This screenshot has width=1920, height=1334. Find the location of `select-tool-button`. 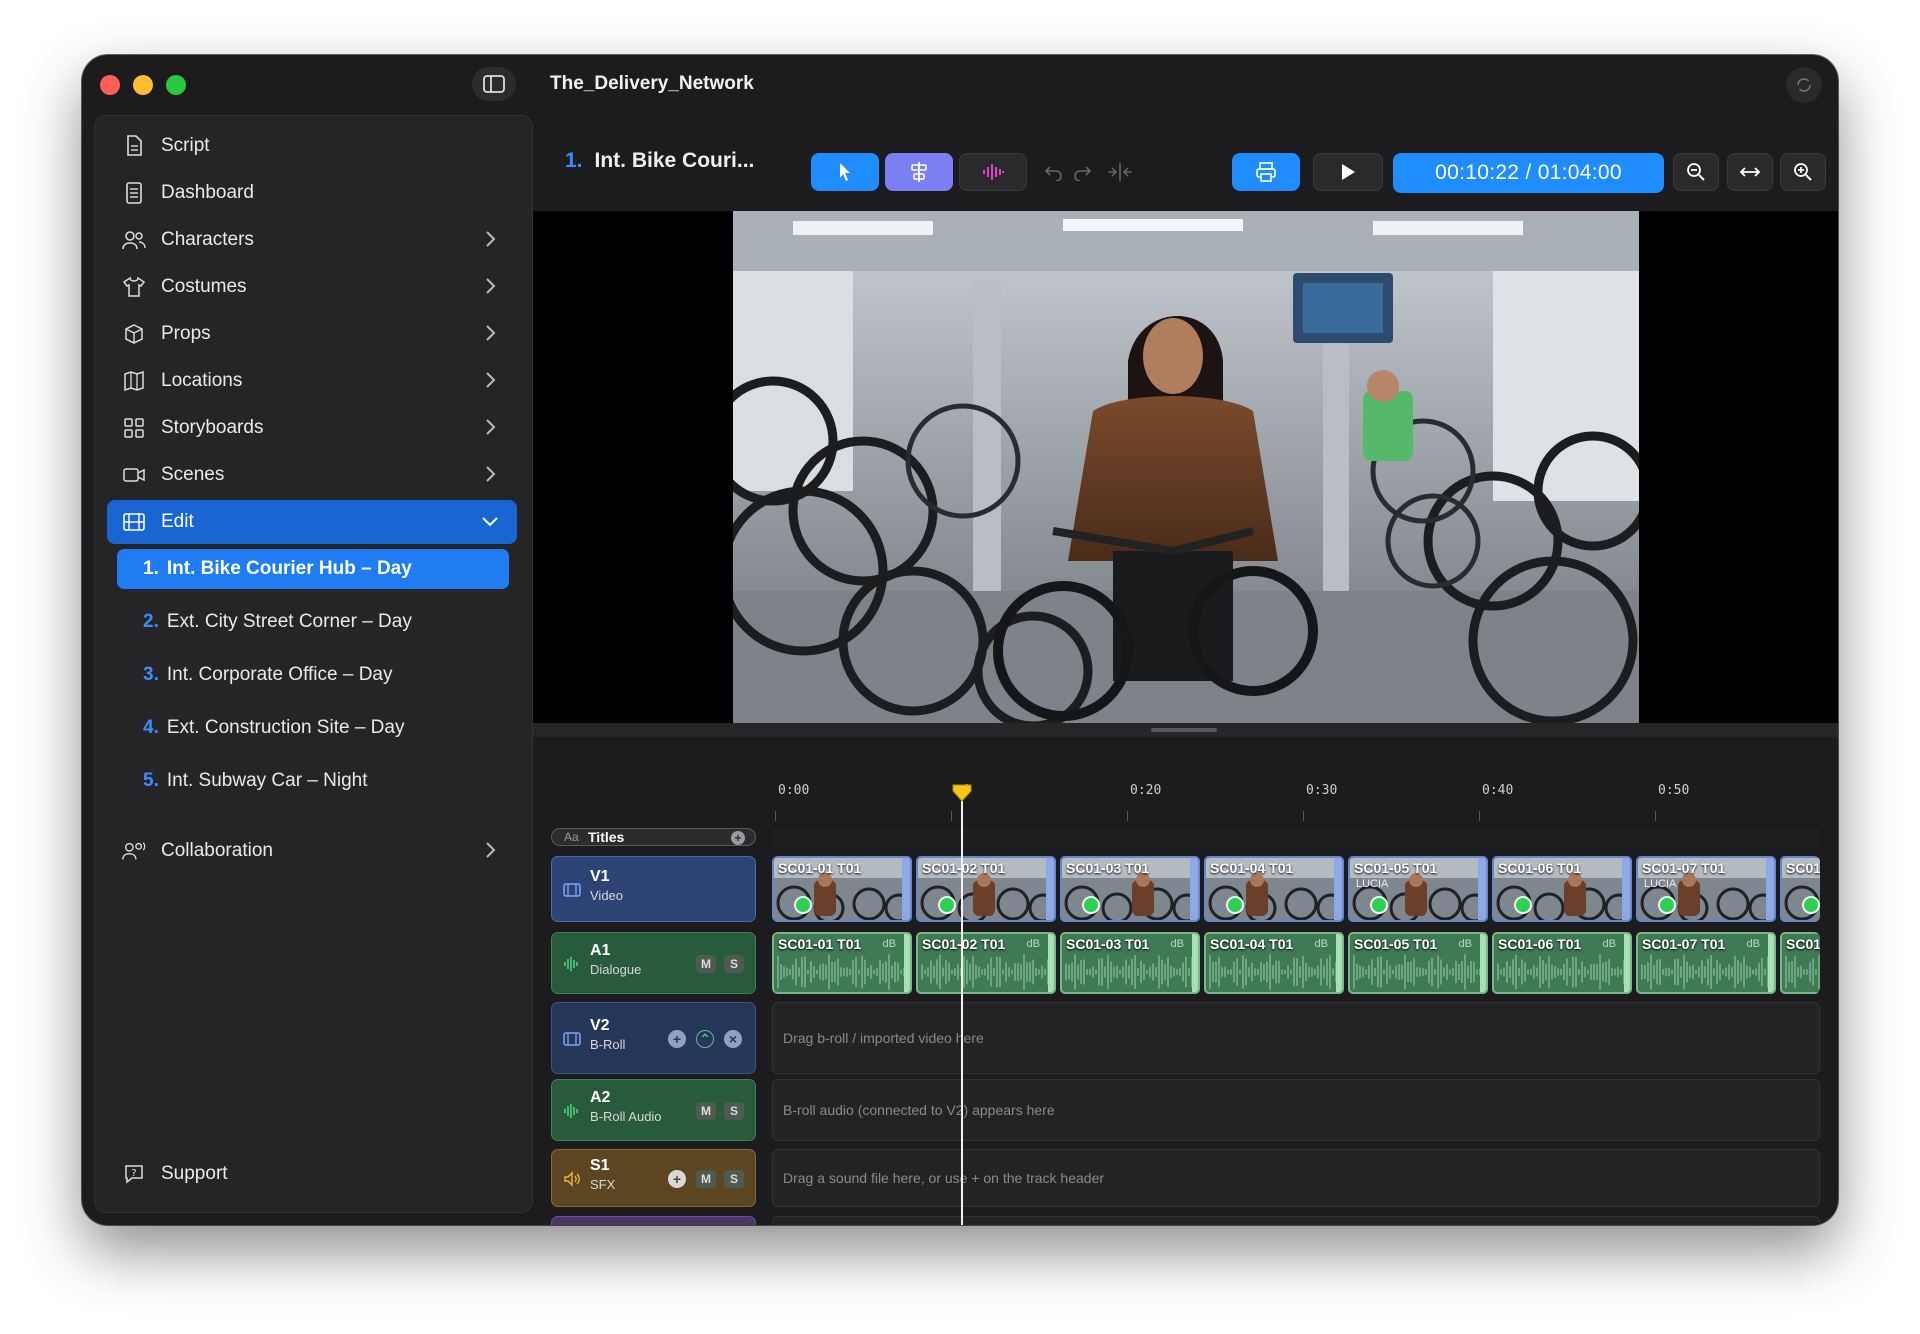

select-tool-button is located at coordinates (845, 172).